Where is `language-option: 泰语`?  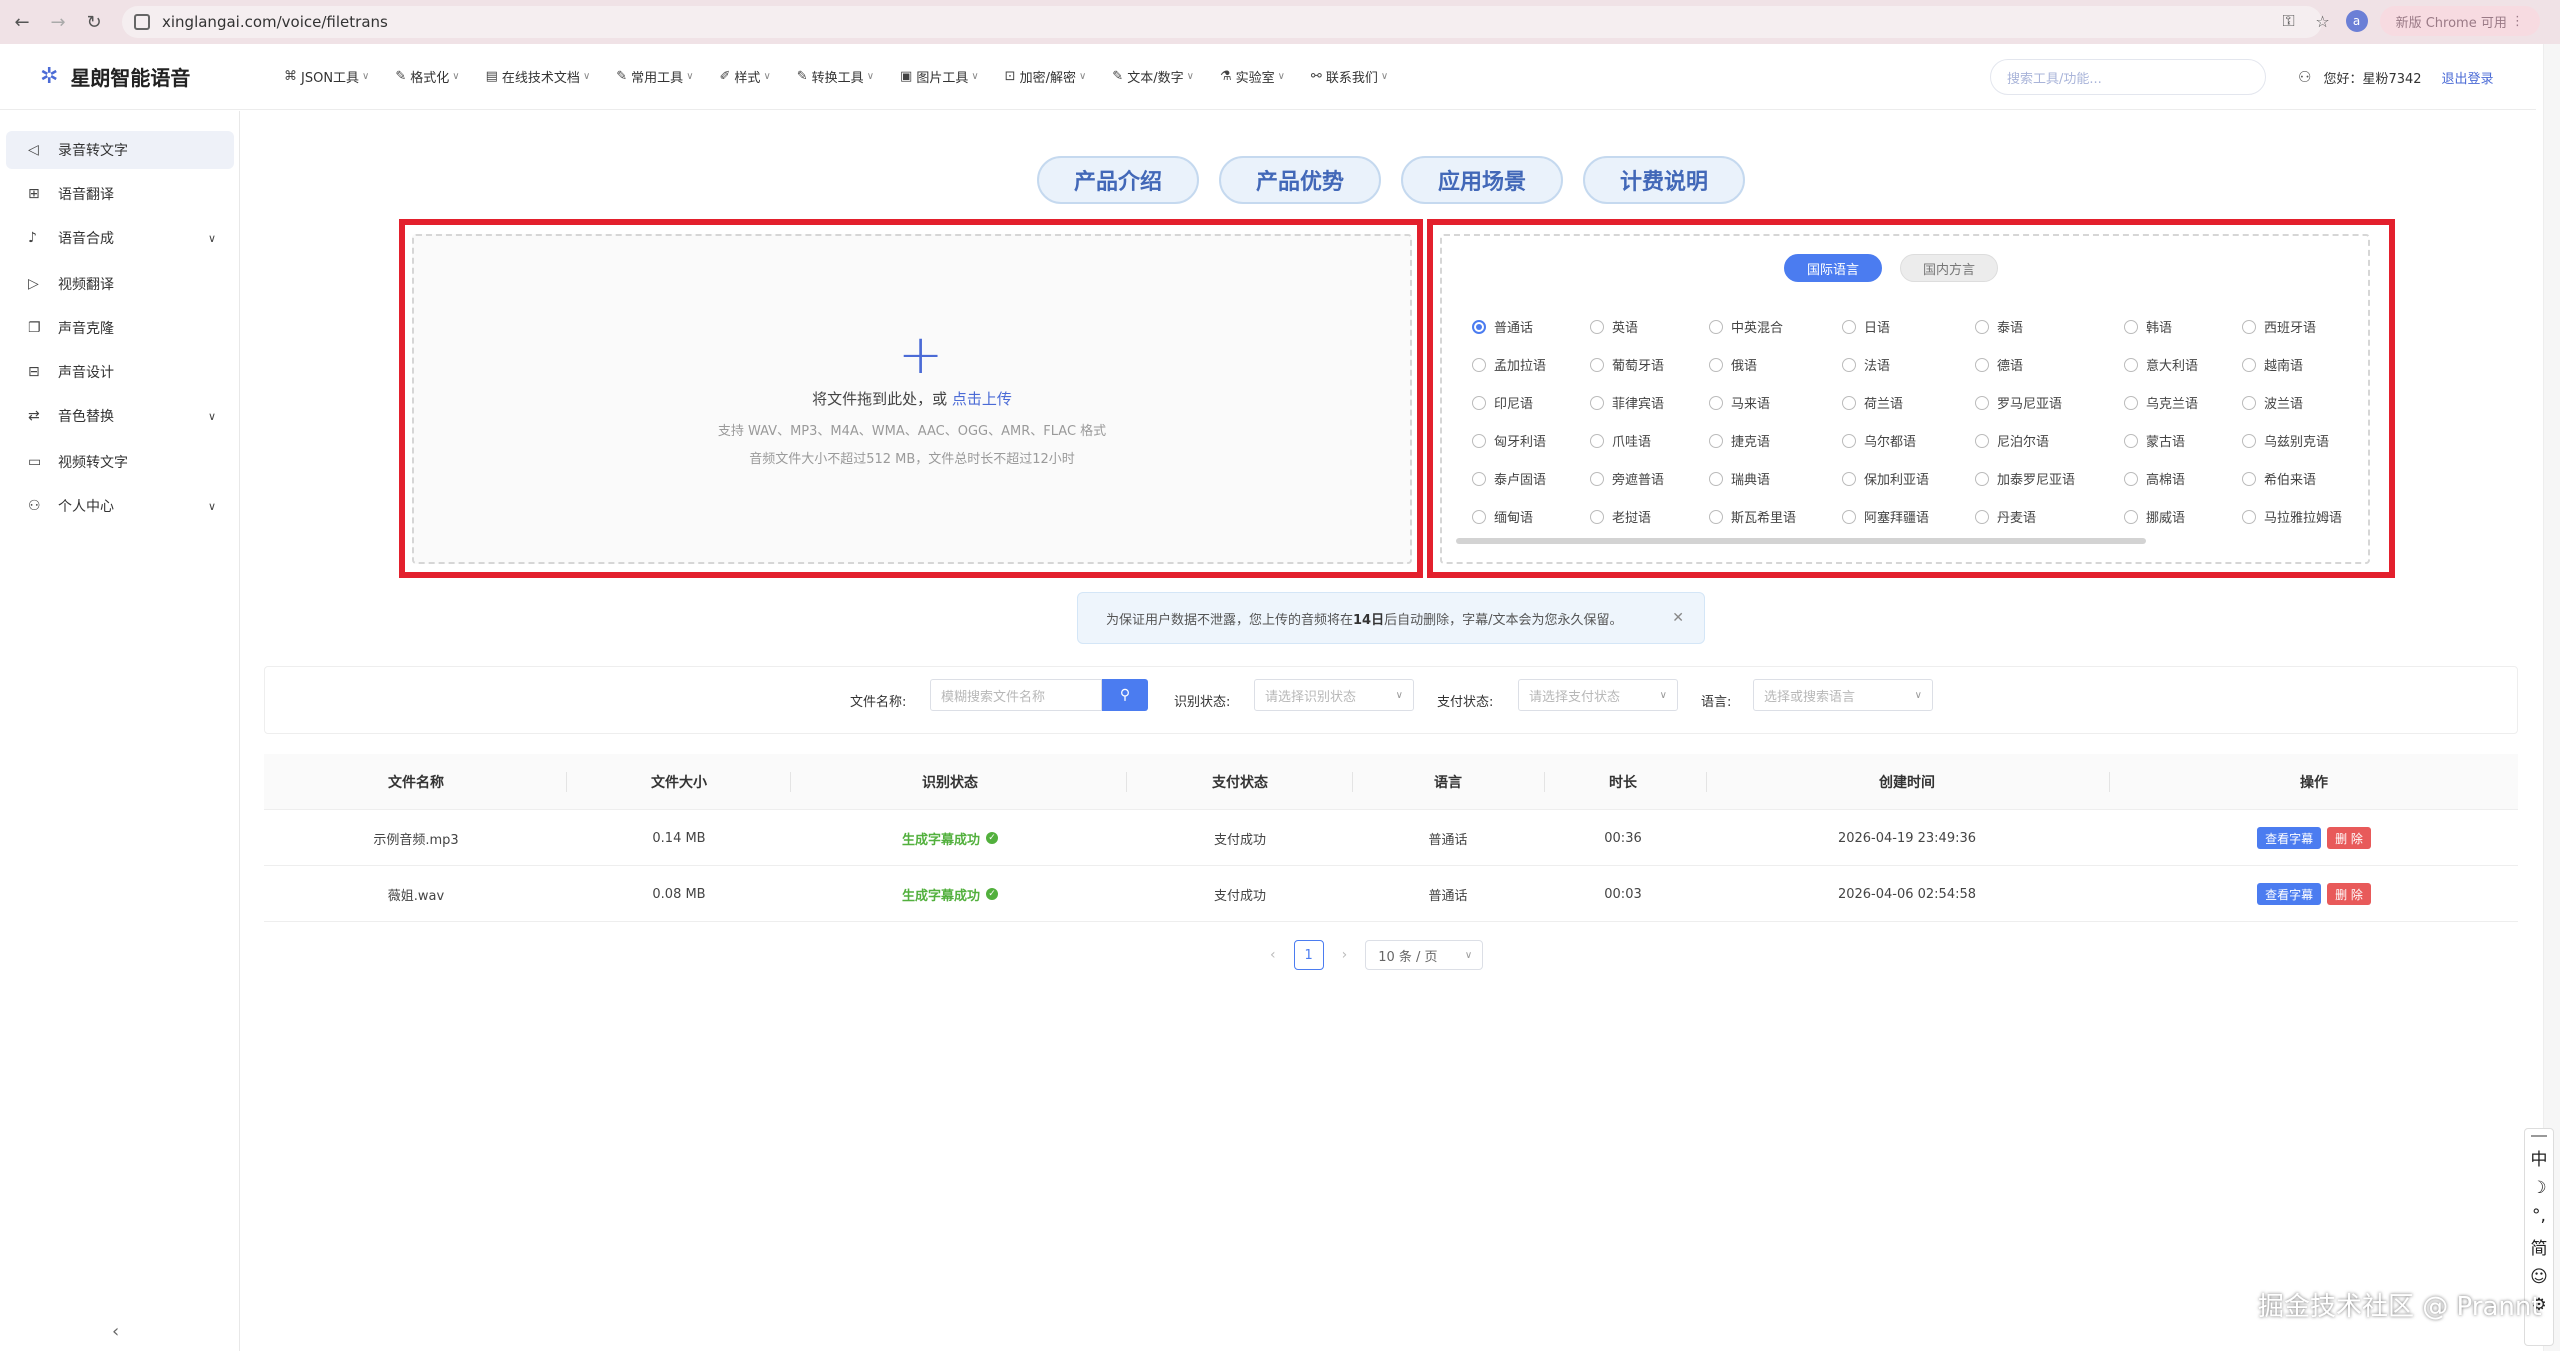
language-option: 泰语 is located at coordinates (1999, 326).